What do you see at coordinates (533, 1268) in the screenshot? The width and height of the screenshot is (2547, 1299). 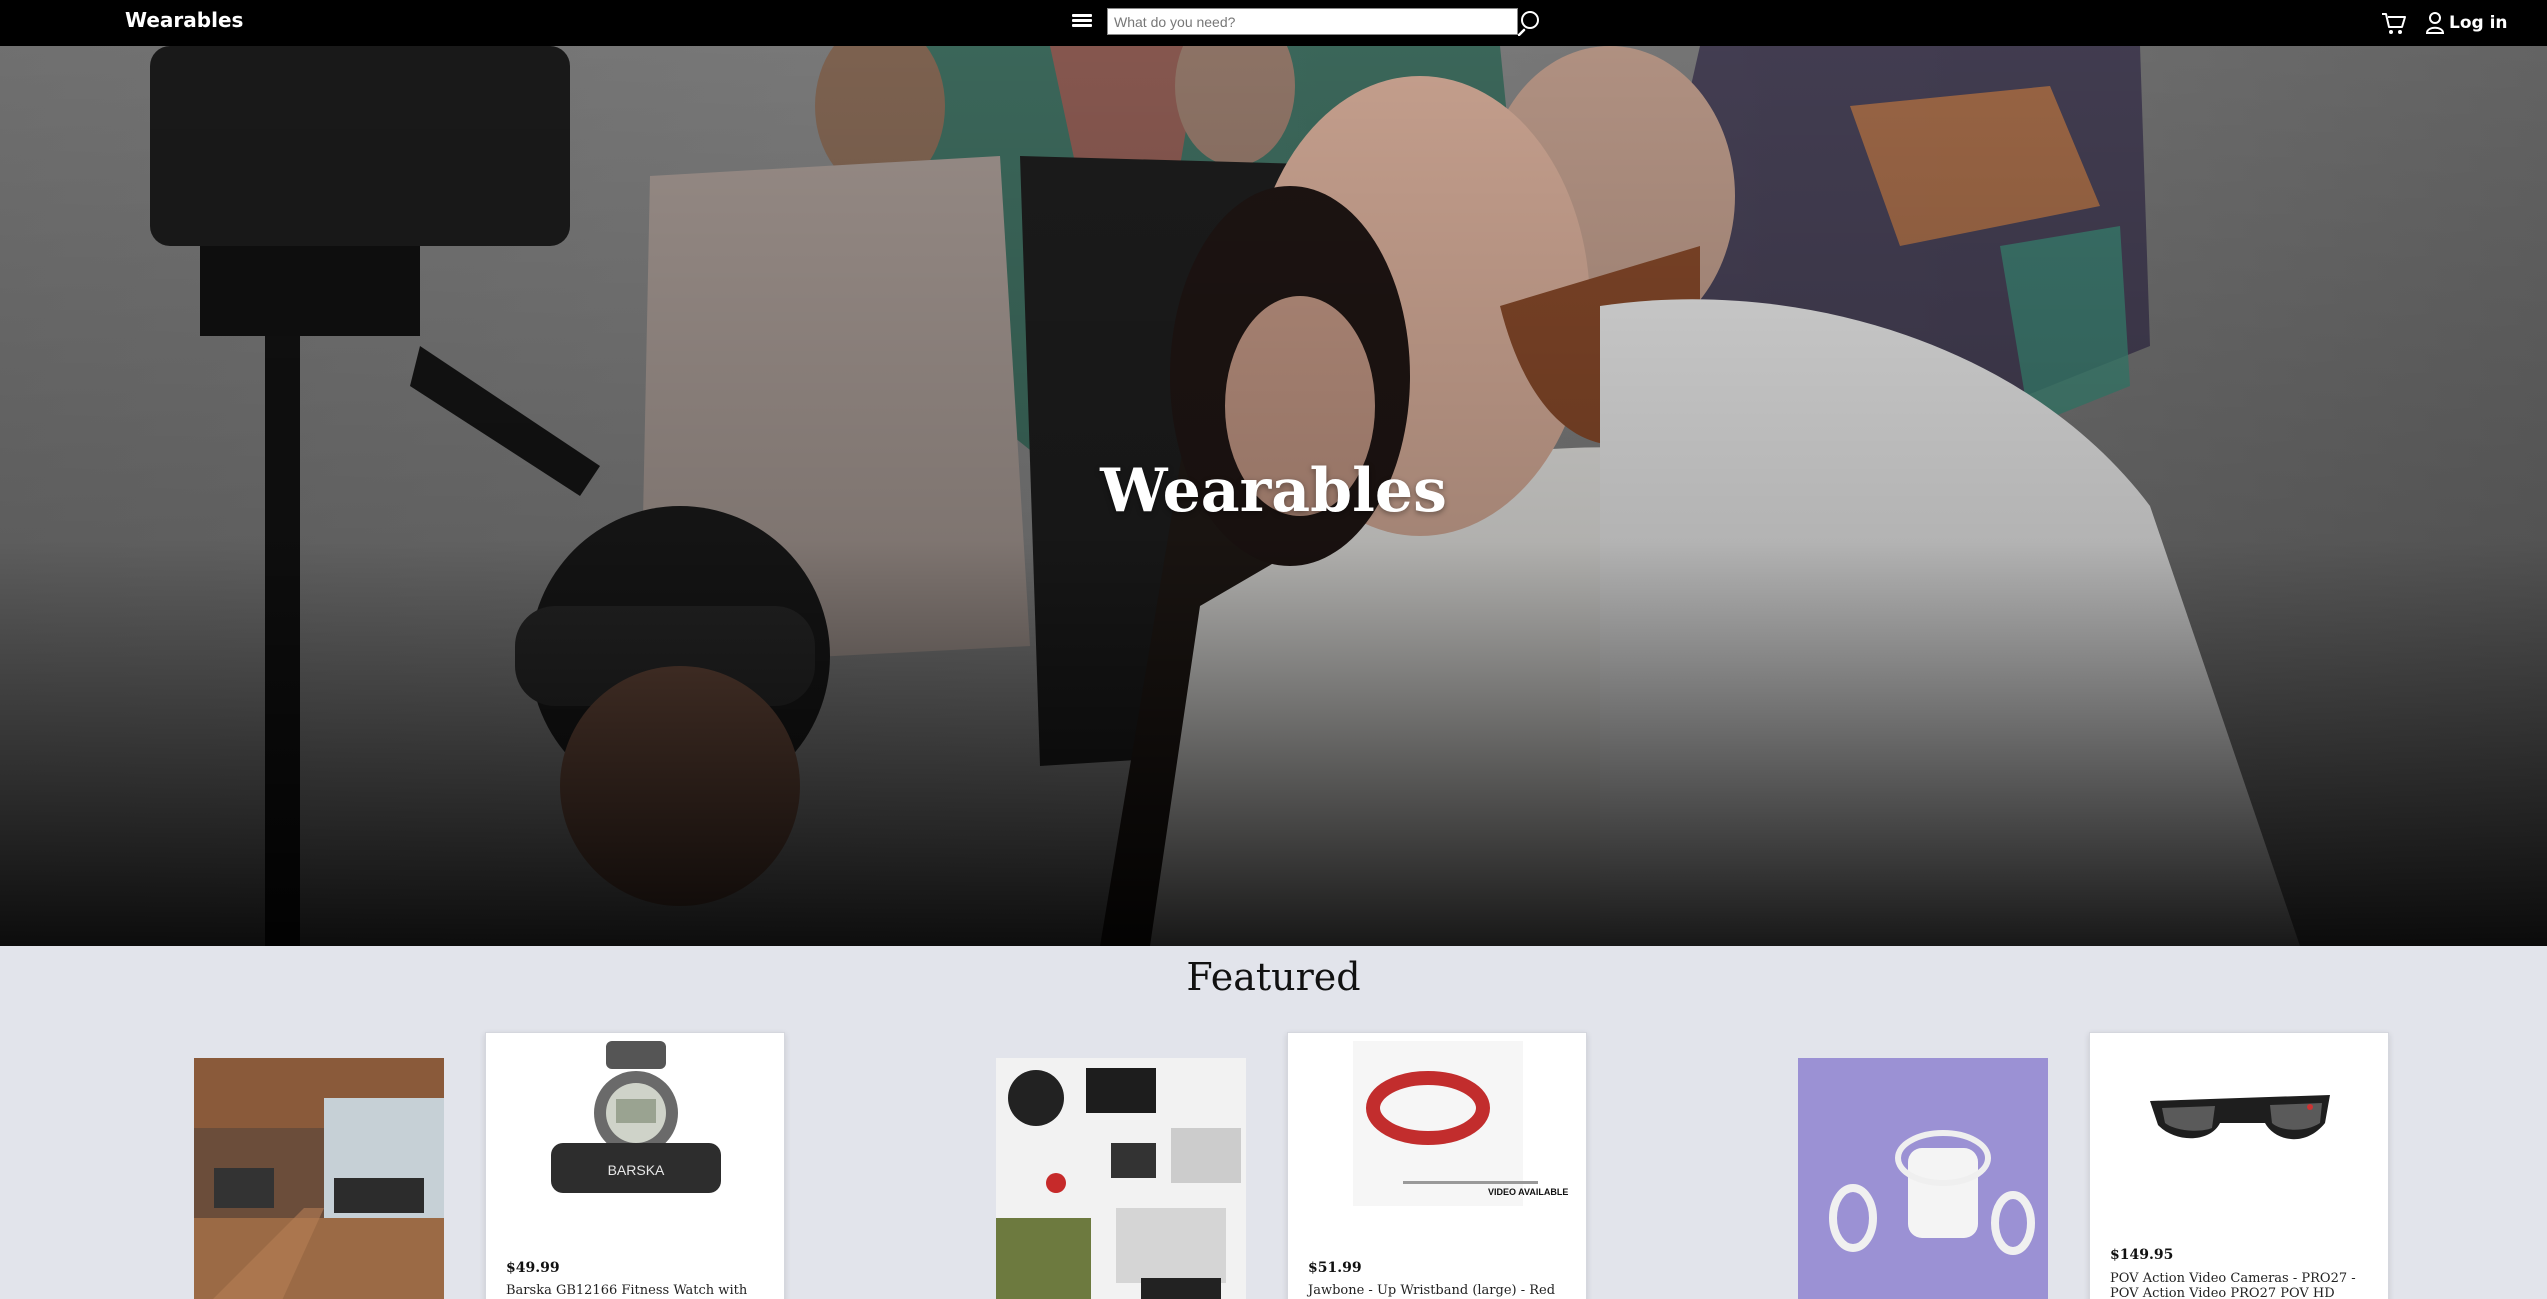 I see `product-price: $49.99` at bounding box center [533, 1268].